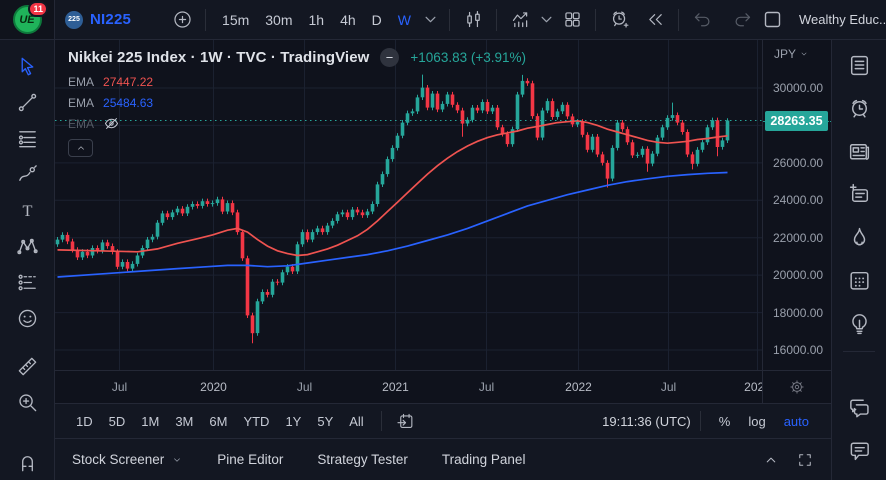 The width and height of the screenshot is (886, 480). Describe the element at coordinates (27, 19) in the screenshot. I see `logo-cell: UE 11` at that location.